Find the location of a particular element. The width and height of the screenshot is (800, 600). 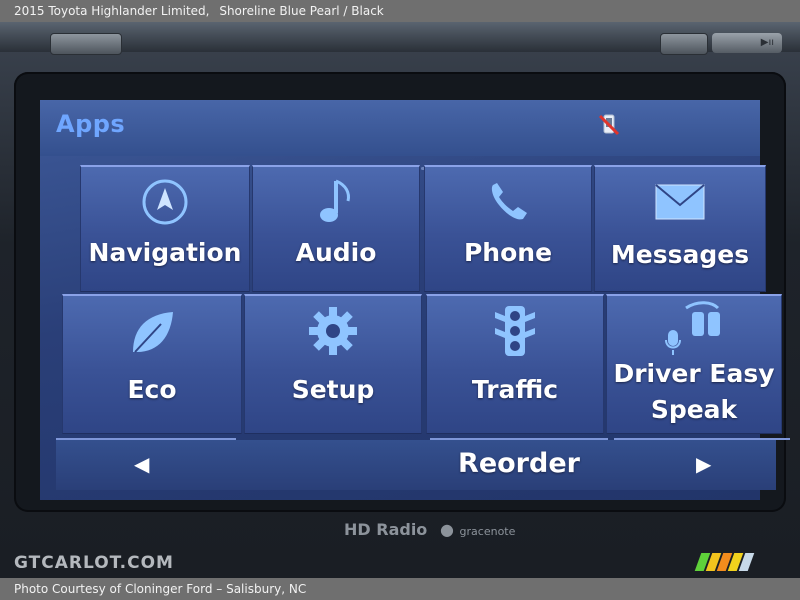

tile-phone: Phone is located at coordinates (508, 228).